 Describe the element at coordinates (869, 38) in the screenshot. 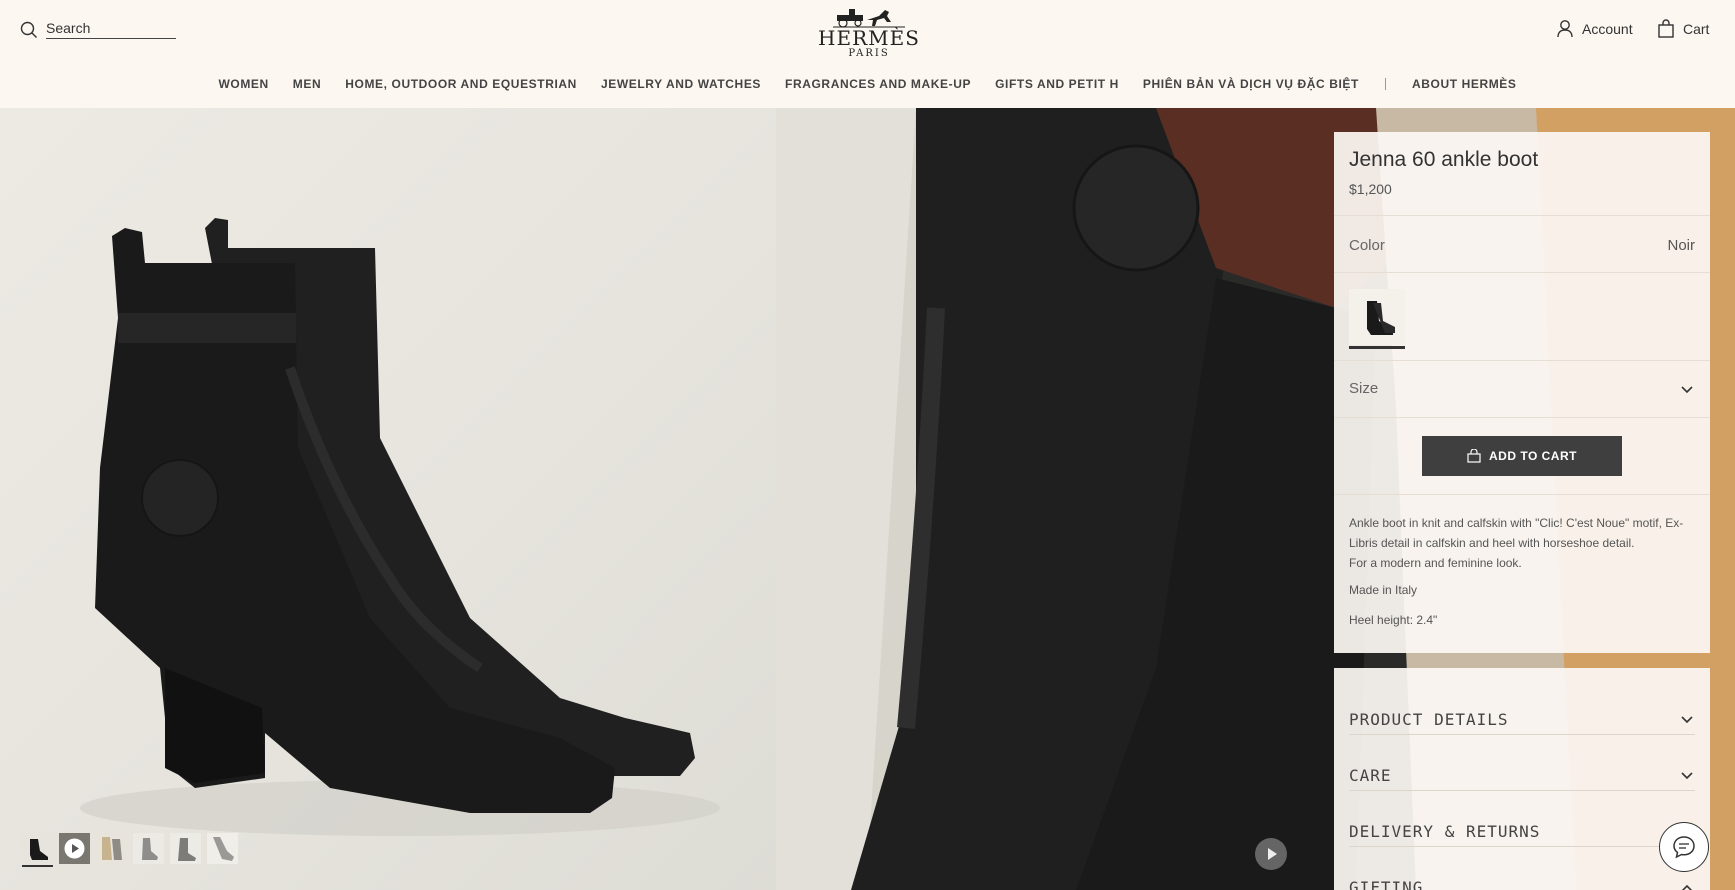

I see `brand-name: HERMÈS` at that location.